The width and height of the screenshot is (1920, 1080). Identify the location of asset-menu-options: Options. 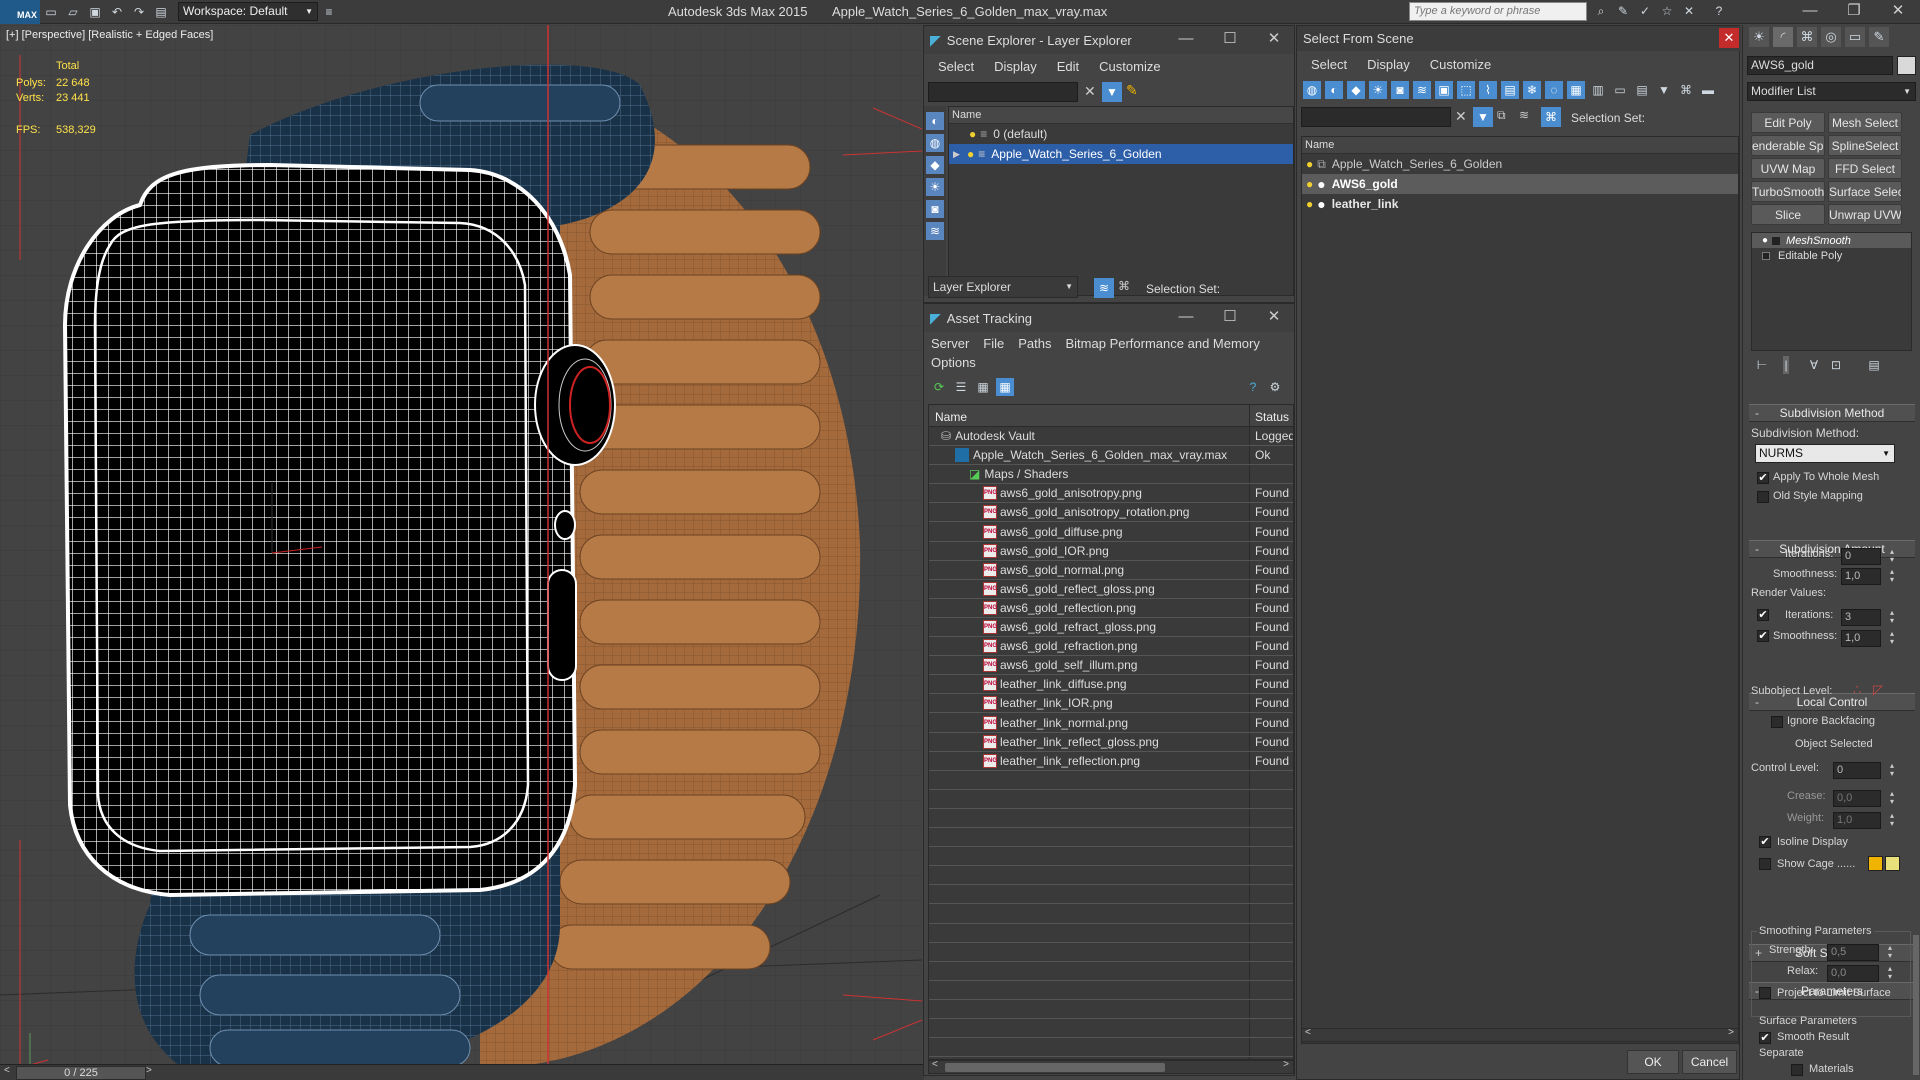
(953, 362).